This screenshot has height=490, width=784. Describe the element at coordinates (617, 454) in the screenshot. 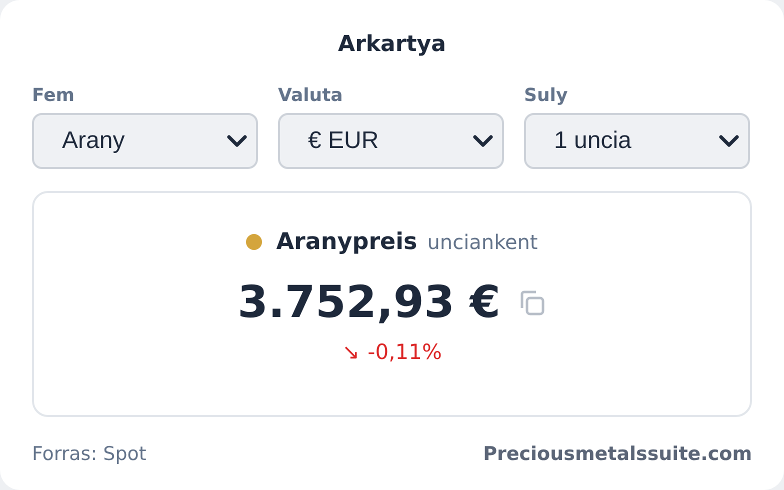

I see `site-link: Preciousmetalssuite.com` at that location.